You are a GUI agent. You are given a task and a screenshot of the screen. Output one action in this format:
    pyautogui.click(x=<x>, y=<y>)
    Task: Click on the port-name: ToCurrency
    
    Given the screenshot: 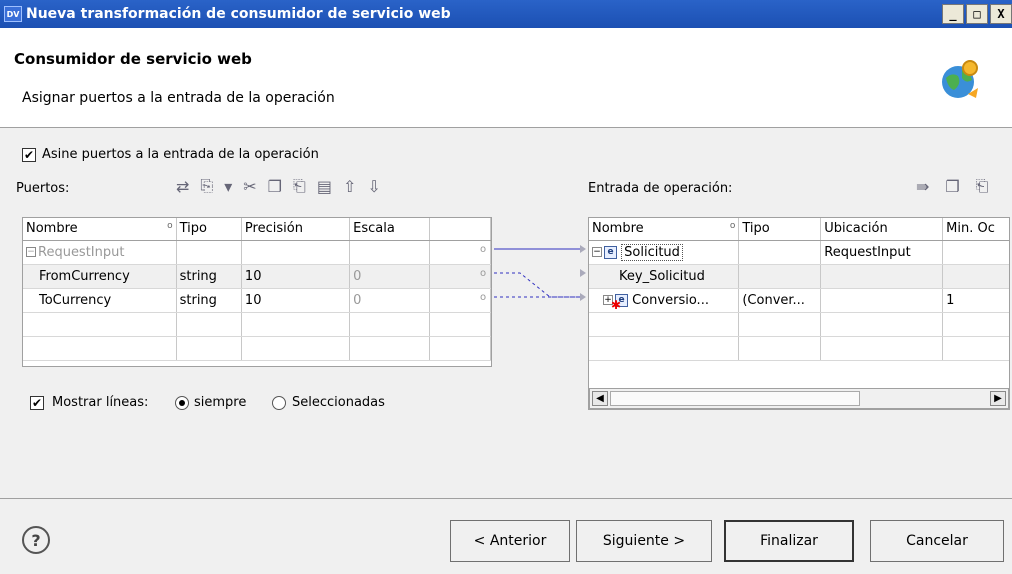 What is the action you would take?
    pyautogui.click(x=100, y=300)
    